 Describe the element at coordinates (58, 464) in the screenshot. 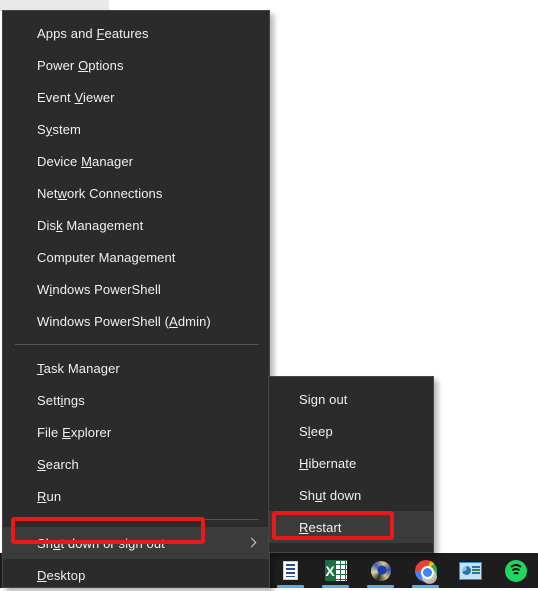

I see `menu-item-label: Search` at that location.